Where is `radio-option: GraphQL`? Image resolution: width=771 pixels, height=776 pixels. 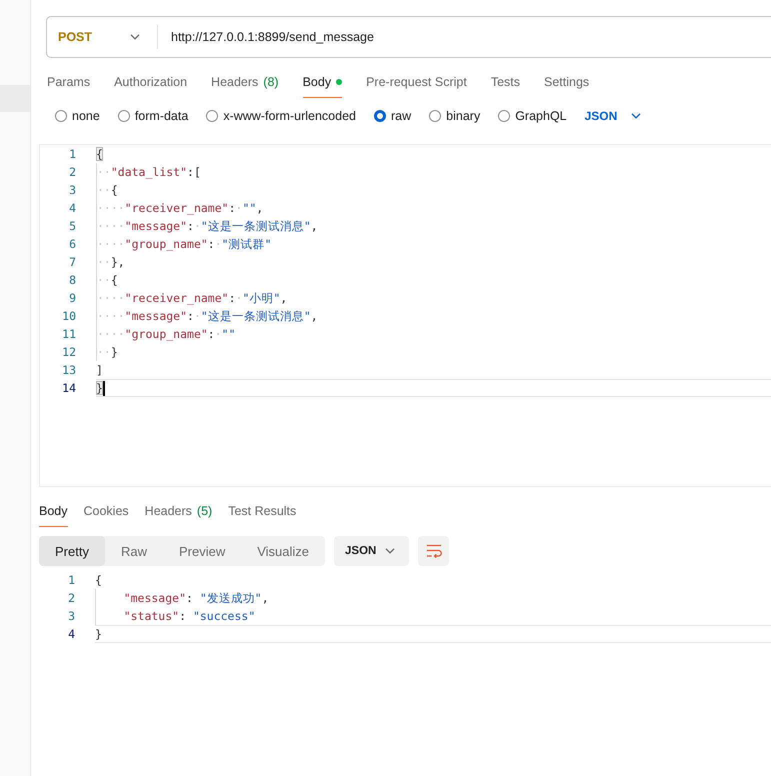 radio-option: GraphQL is located at coordinates (532, 116).